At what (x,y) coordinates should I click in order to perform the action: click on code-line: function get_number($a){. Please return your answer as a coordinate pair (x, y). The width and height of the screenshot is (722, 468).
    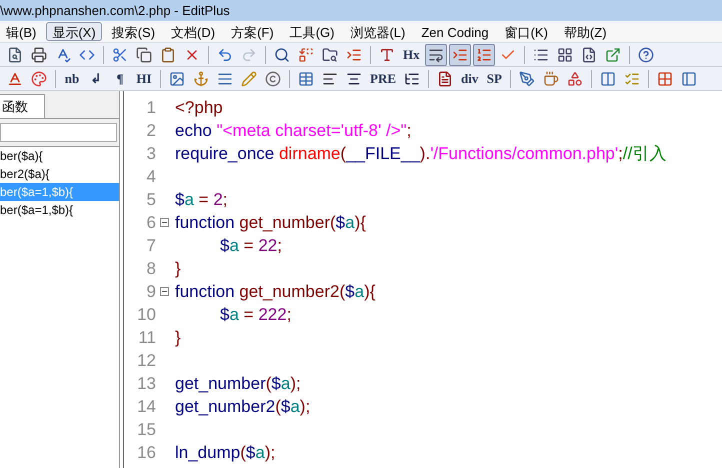
    Looking at the image, I should click on (270, 223).